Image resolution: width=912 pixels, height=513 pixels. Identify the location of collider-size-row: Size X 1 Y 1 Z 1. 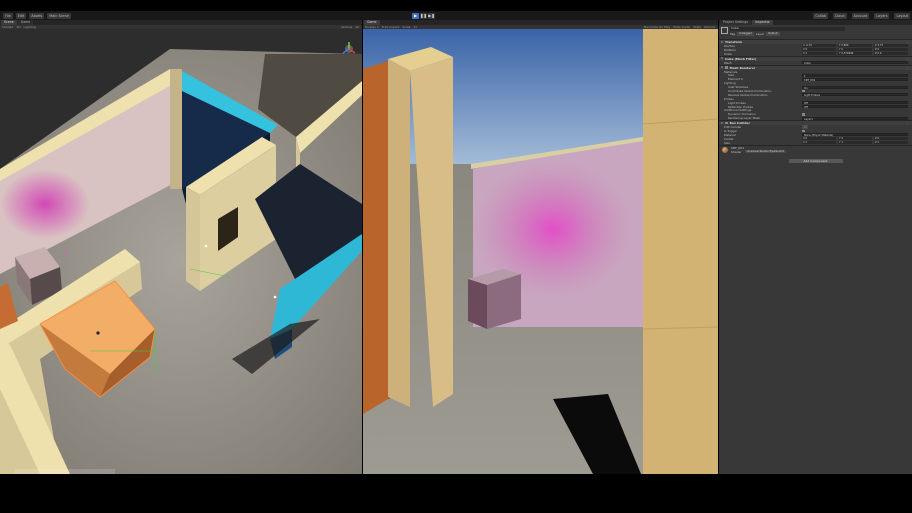
(815, 143).